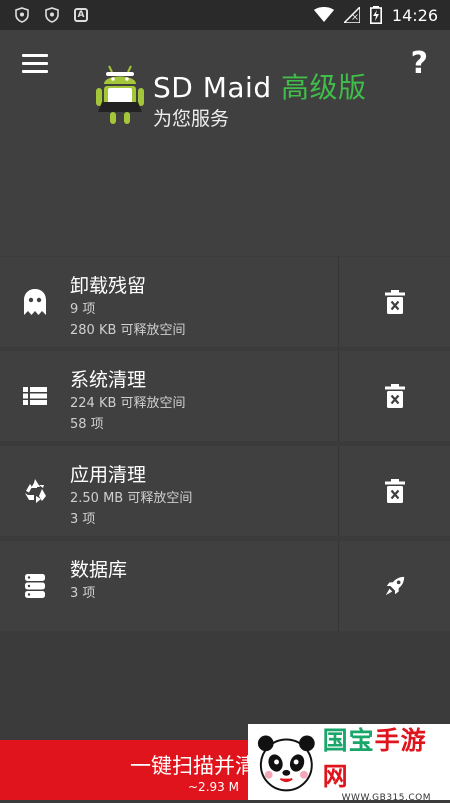  What do you see at coordinates (323, 14) in the screenshot?
I see `wifi-icon` at bounding box center [323, 14].